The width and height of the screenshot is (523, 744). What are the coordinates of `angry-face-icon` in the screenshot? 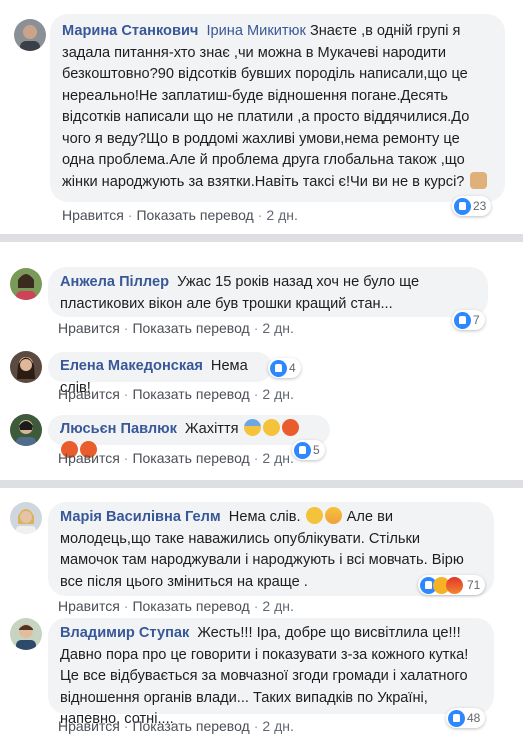 It's located at (290, 427).